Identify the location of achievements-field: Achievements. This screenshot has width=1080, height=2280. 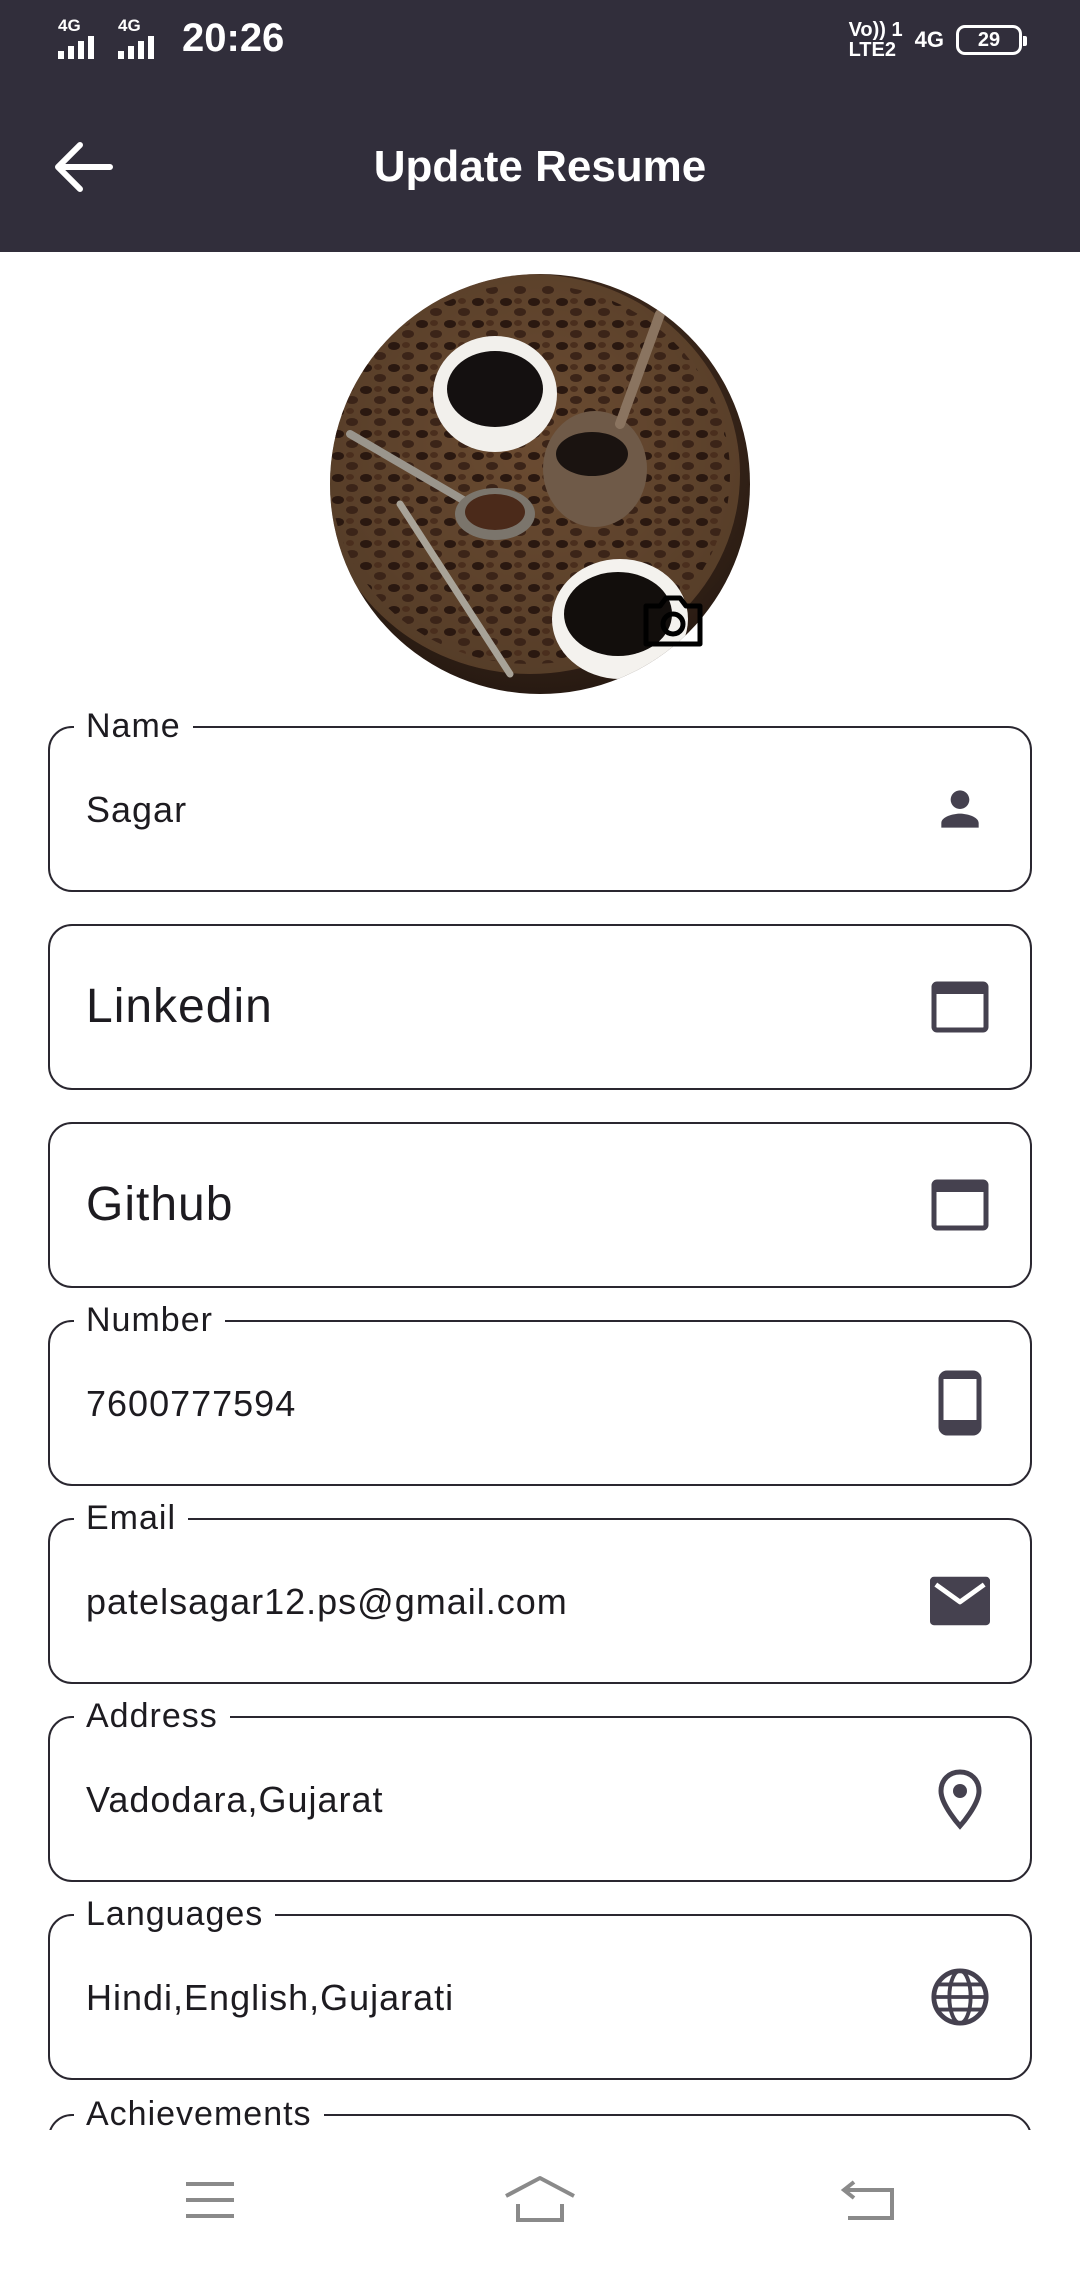
(540, 2115).